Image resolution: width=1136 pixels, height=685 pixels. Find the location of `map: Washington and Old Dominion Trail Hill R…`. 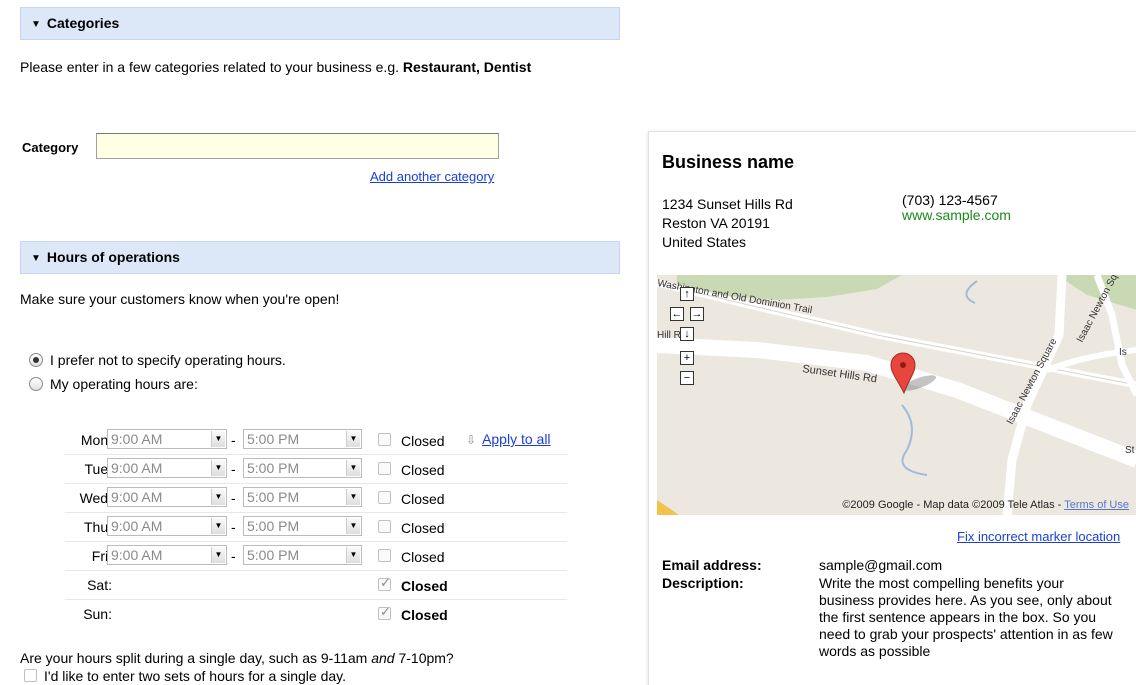

map: Washington and Old Dominion Trail Hill R… is located at coordinates (896, 395).